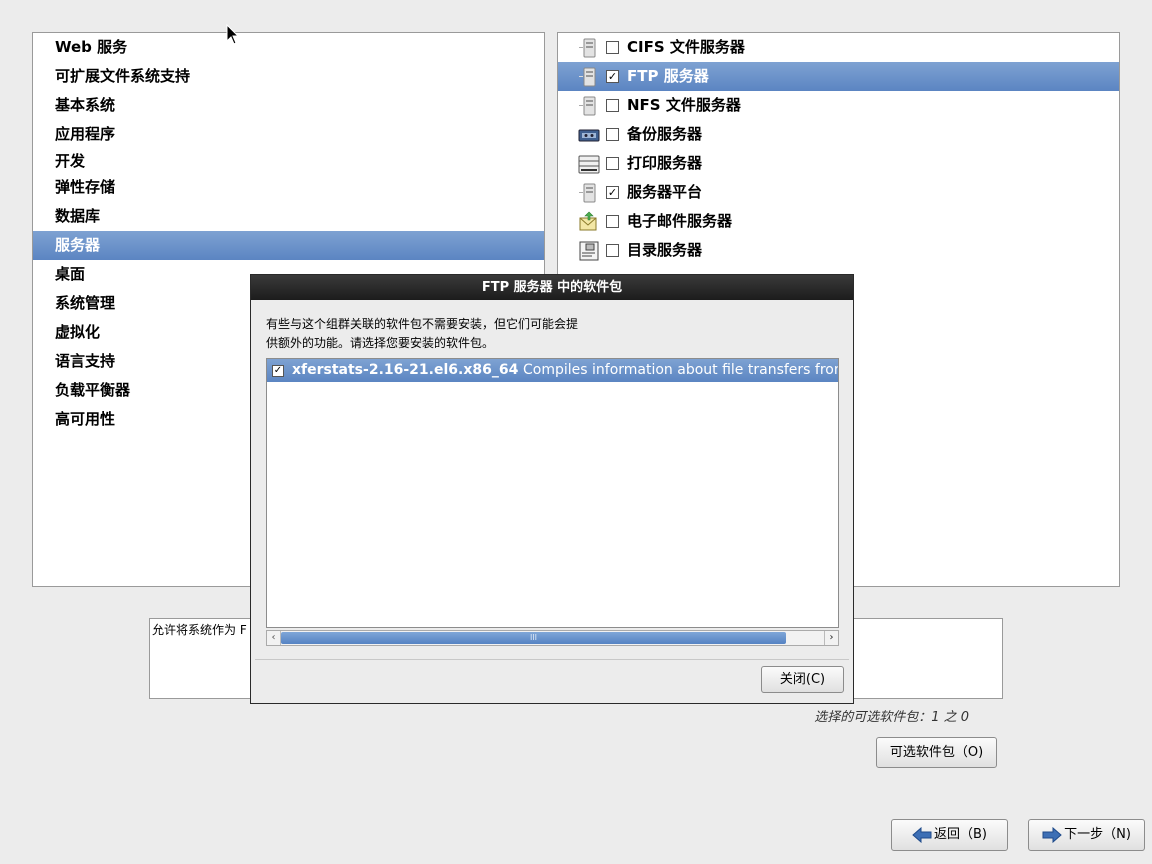 The image size is (1152, 864). Describe the element at coordinates (831, 638) in the screenshot. I see `scroll-right-arrow-icon: ›` at that location.